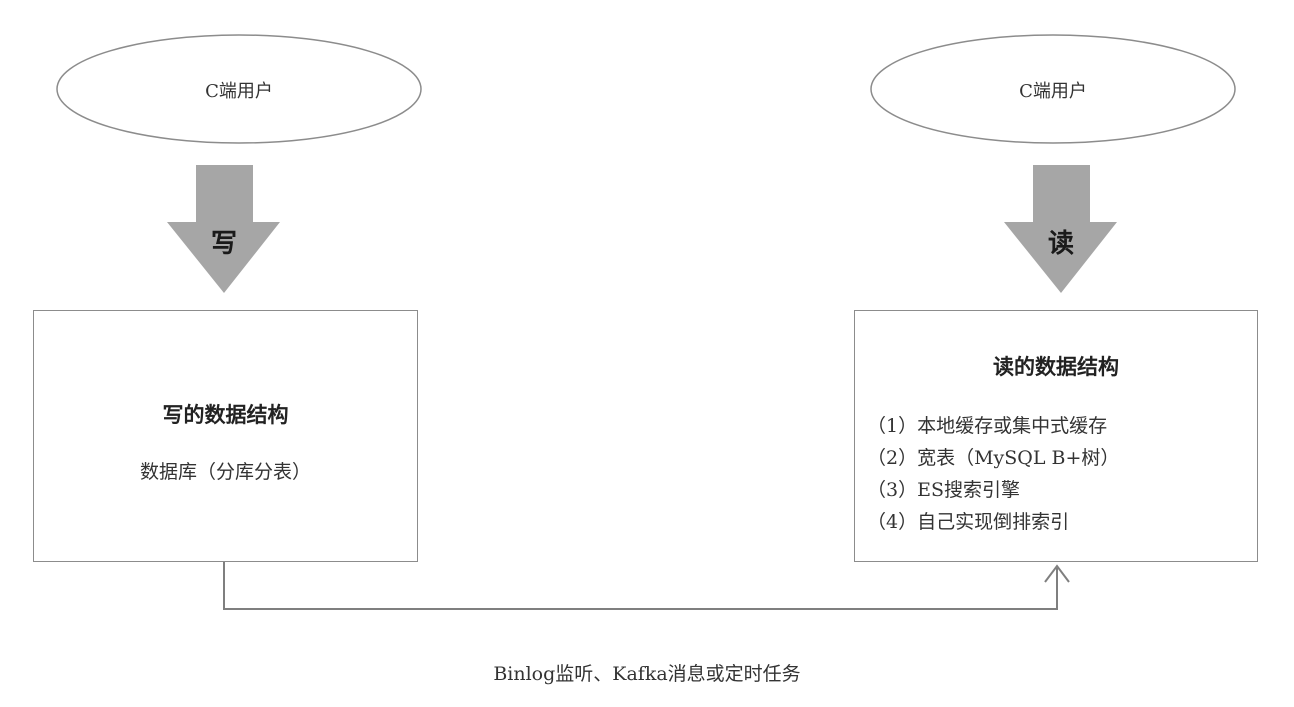 The image size is (1294, 707). Describe the element at coordinates (640, 586) in the screenshot. I see `sync-connector-line` at that location.